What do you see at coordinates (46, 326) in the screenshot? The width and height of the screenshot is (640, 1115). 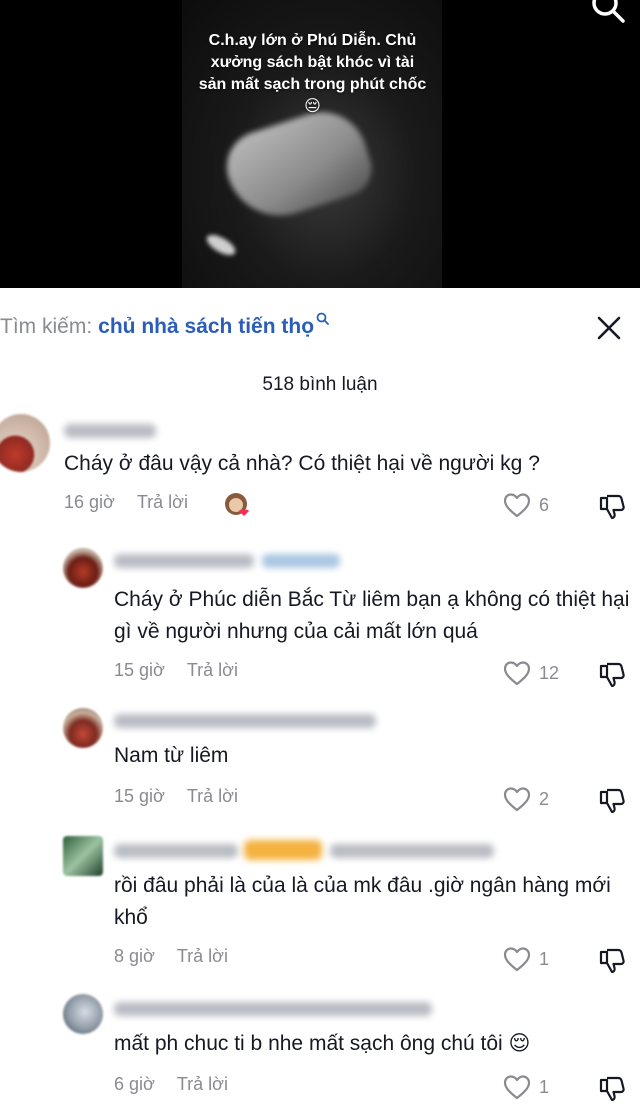 I see `search-prefix: Tìm kiếm:` at bounding box center [46, 326].